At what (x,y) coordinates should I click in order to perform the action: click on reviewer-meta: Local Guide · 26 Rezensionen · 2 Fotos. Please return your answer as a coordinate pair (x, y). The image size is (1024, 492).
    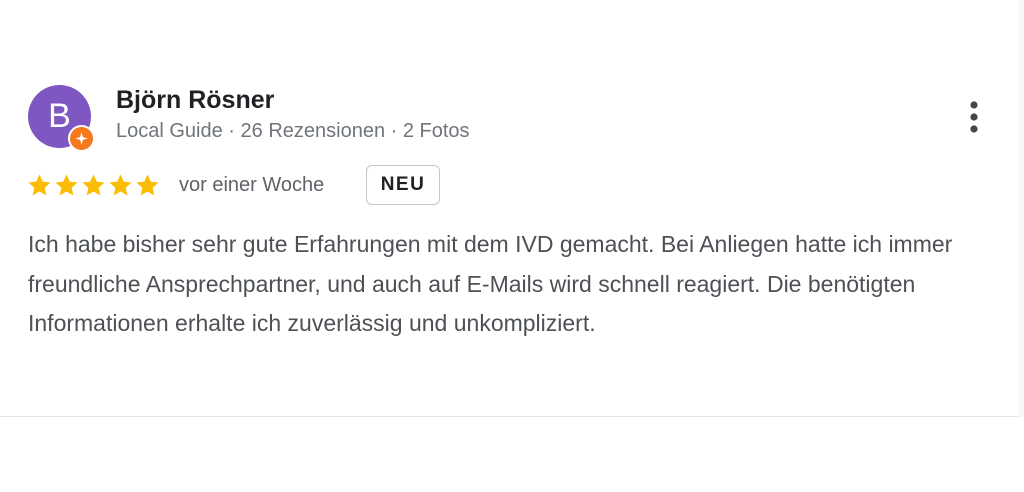
    Looking at the image, I should click on (293, 131).